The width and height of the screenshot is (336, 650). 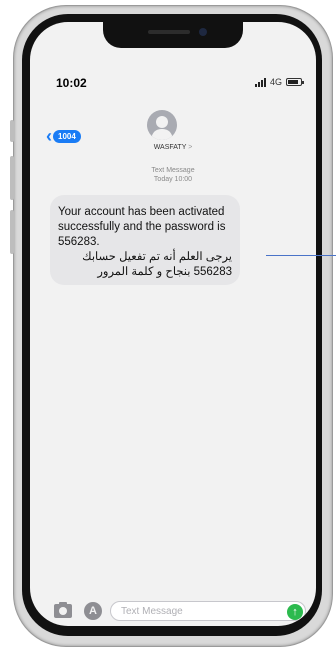 I want to click on person-icon, so click(x=162, y=128).